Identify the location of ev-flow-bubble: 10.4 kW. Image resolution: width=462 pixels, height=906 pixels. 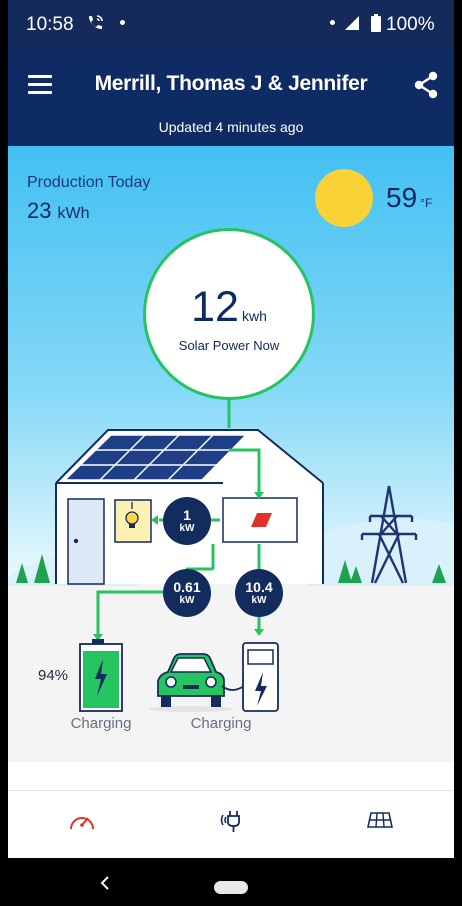
(259, 593).